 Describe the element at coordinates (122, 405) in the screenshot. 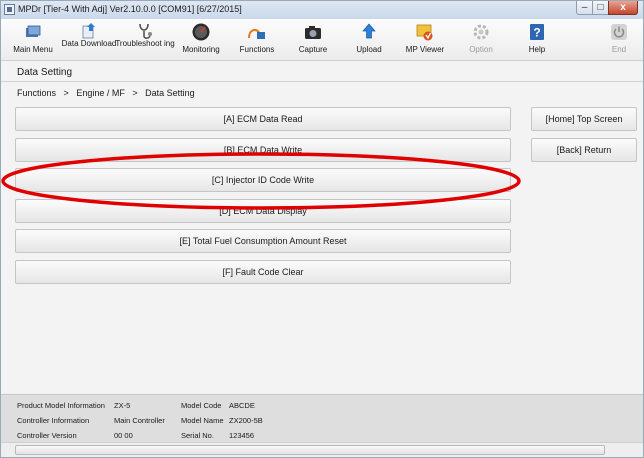

I see `product-model-value: ZX-5` at that location.